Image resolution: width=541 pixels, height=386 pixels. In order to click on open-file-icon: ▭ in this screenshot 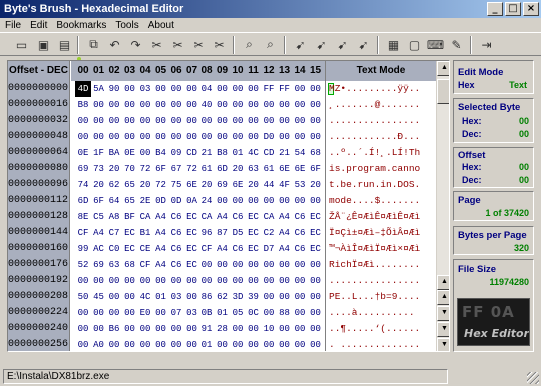, I will do `click(21, 44)`.